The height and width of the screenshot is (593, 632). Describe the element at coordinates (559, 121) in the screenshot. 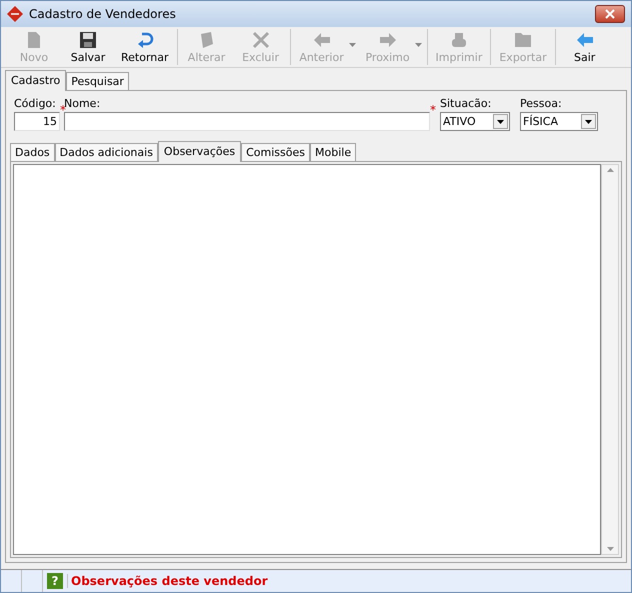

I see `person-type-dropdown: FÍSICA` at that location.